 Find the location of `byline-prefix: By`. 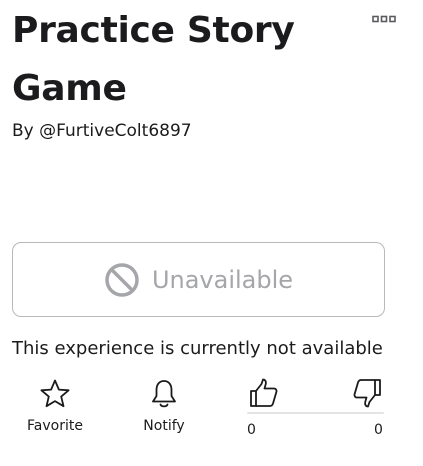

byline-prefix: By is located at coordinates (23, 131).